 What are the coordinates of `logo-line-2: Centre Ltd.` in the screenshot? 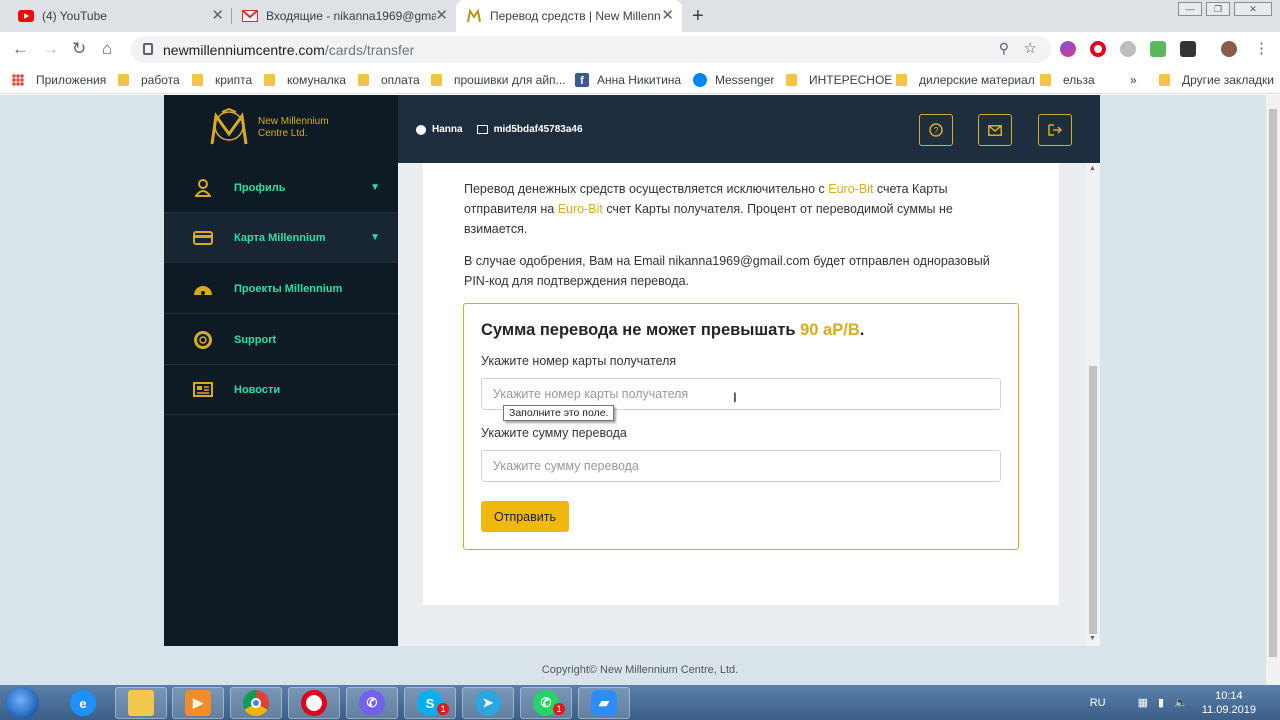 It's located at (283, 133).